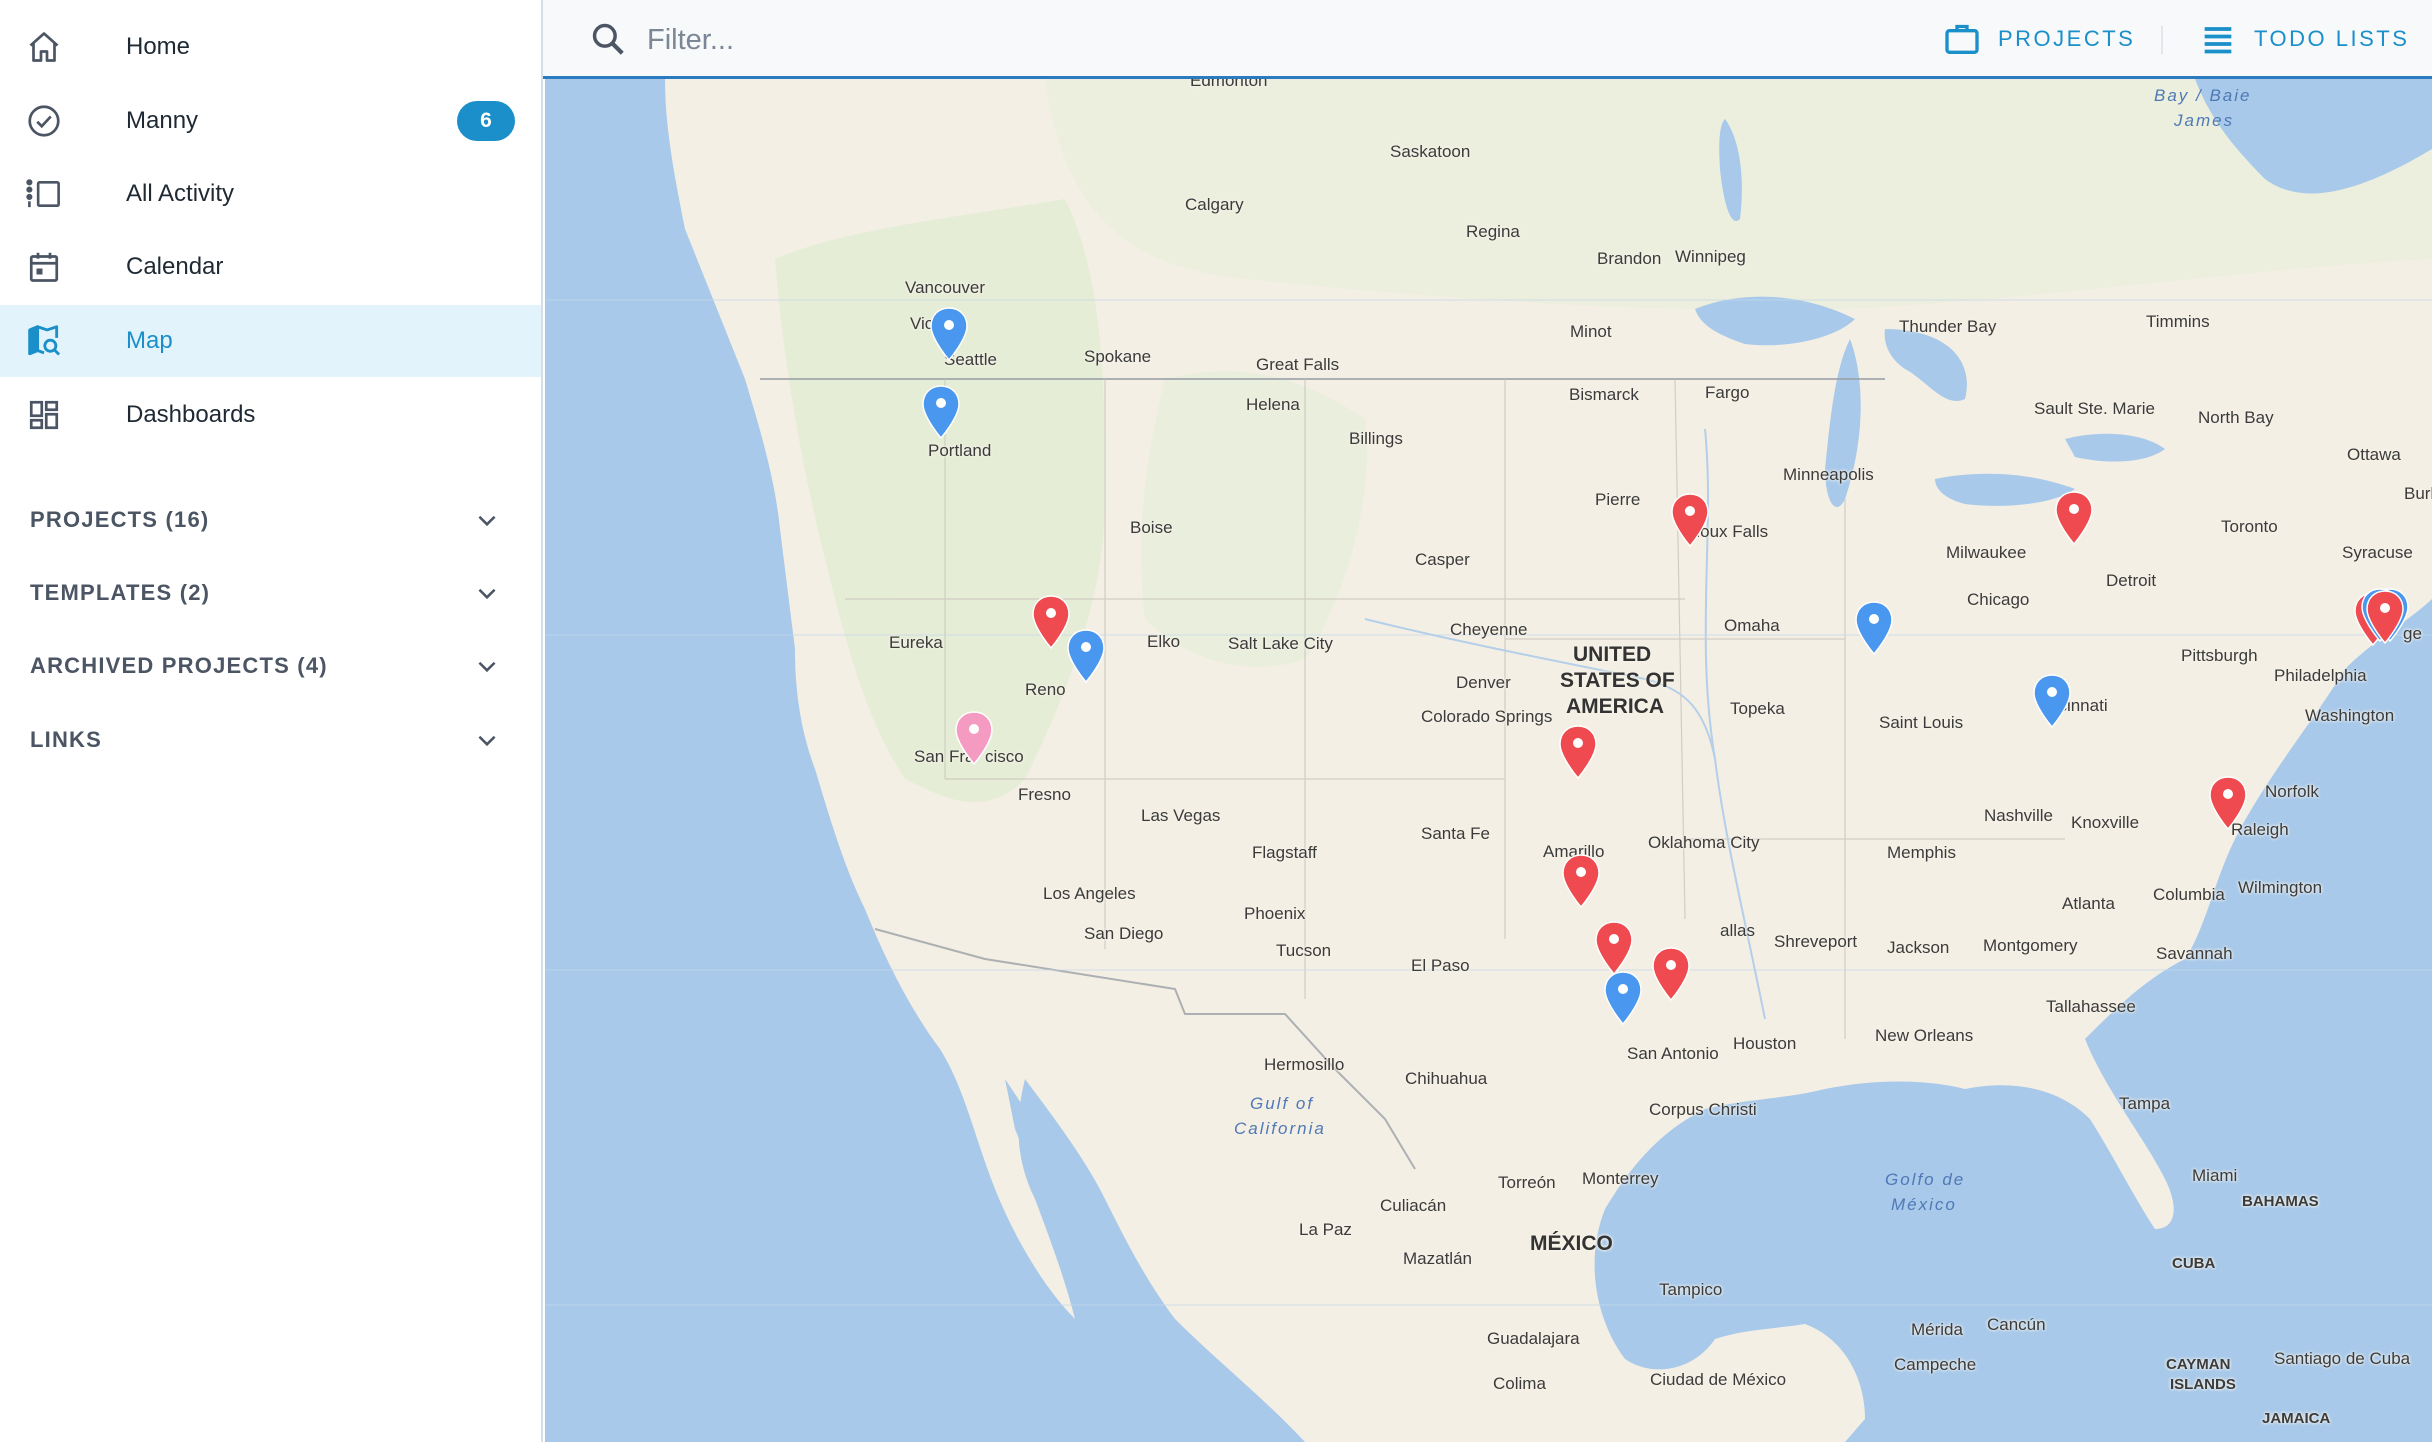  What do you see at coordinates (1629, 258) in the screenshot?
I see `map-label-city: Brandon` at bounding box center [1629, 258].